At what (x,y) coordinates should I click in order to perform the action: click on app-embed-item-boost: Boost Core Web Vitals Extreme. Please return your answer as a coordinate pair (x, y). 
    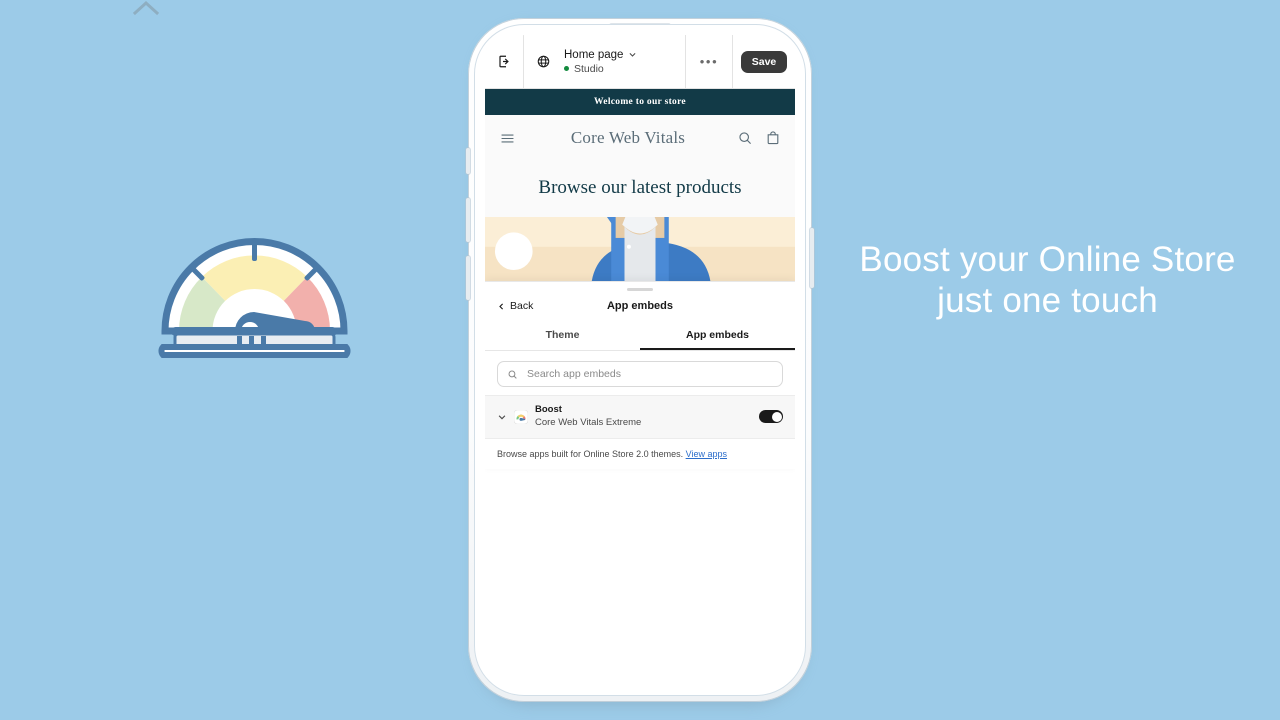
    Looking at the image, I should click on (640, 417).